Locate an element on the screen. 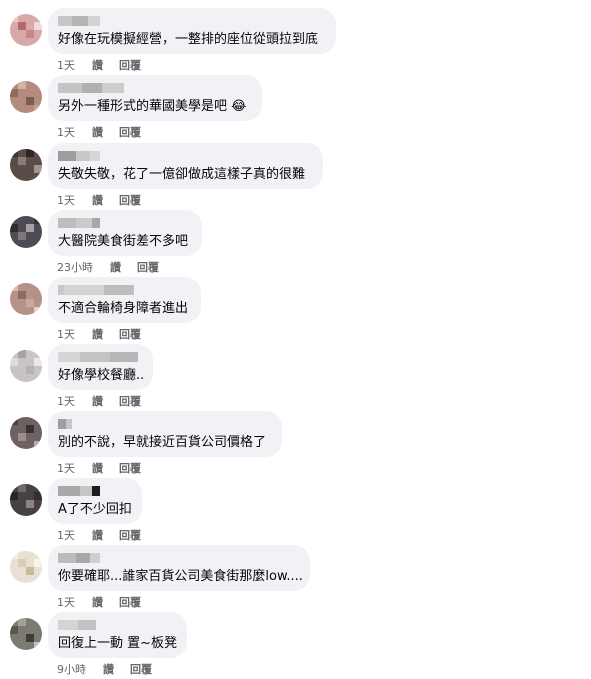  comment-bubble: 別的不說，早就接近百貨公司價格了 is located at coordinates (165, 434).